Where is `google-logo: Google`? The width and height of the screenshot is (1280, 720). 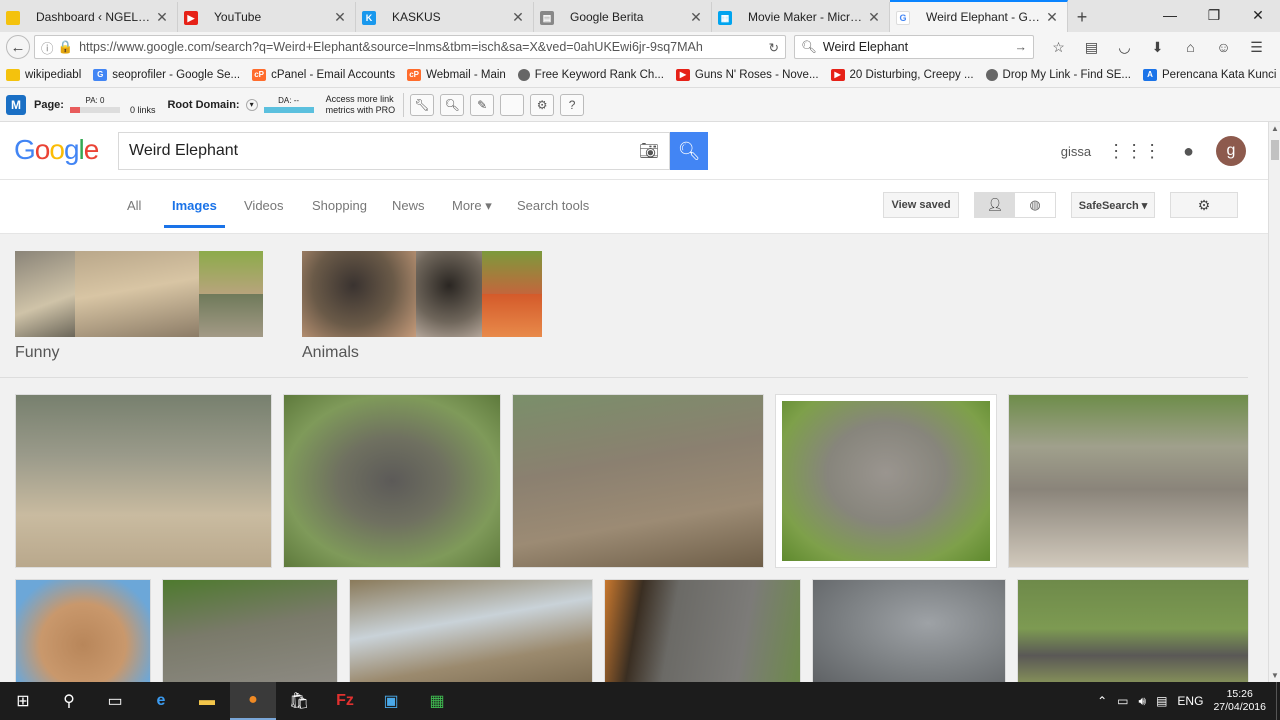
google-logo: Google is located at coordinates (56, 150).